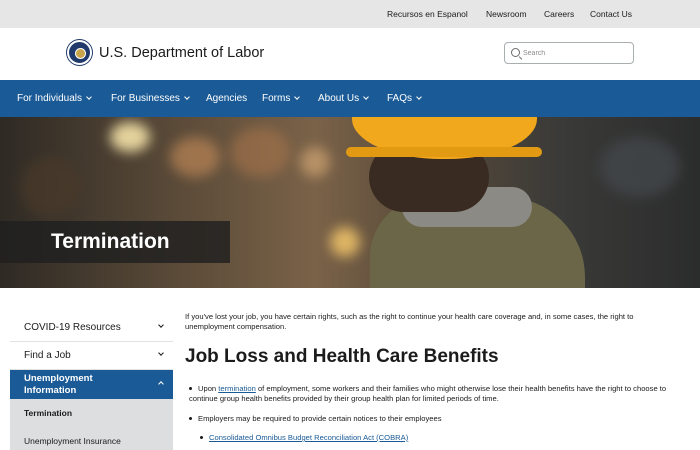  I want to click on nav-faqs: FAQs, so click(404, 98).